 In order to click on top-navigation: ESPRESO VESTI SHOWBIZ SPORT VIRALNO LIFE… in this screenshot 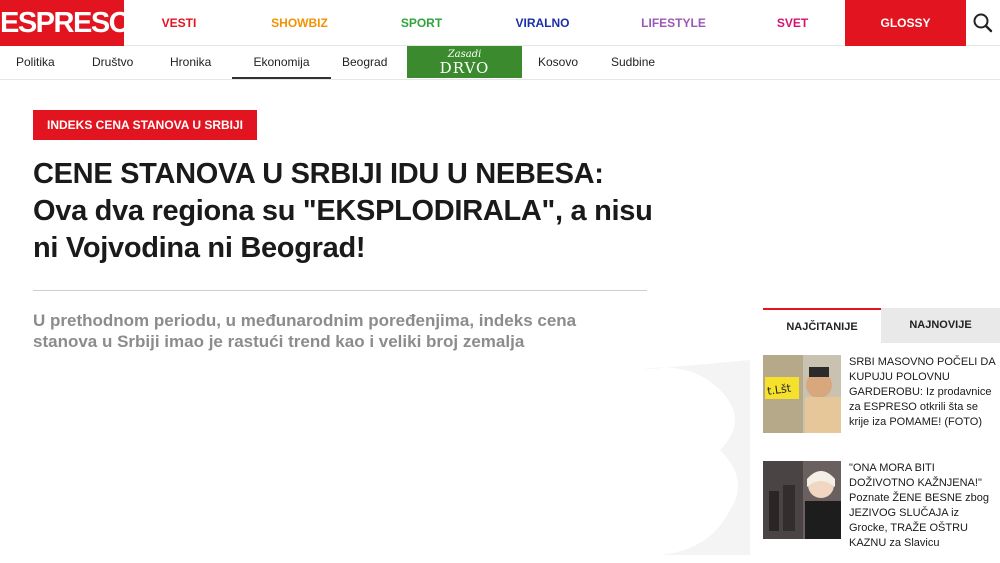, I will do `click(500, 23)`.